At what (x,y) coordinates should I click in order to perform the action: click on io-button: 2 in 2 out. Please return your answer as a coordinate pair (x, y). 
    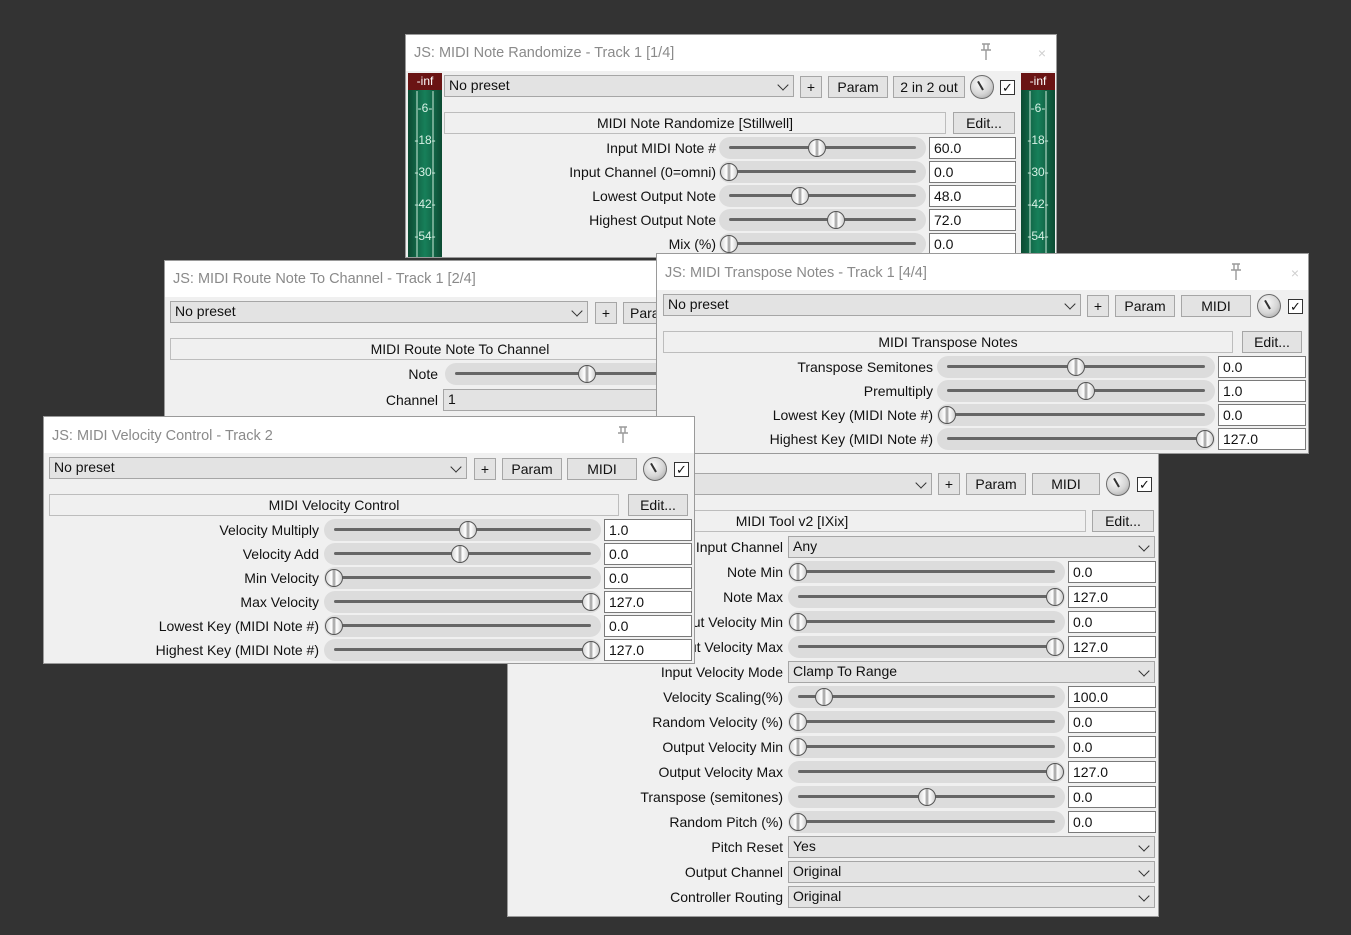
    Looking at the image, I should click on (929, 87).